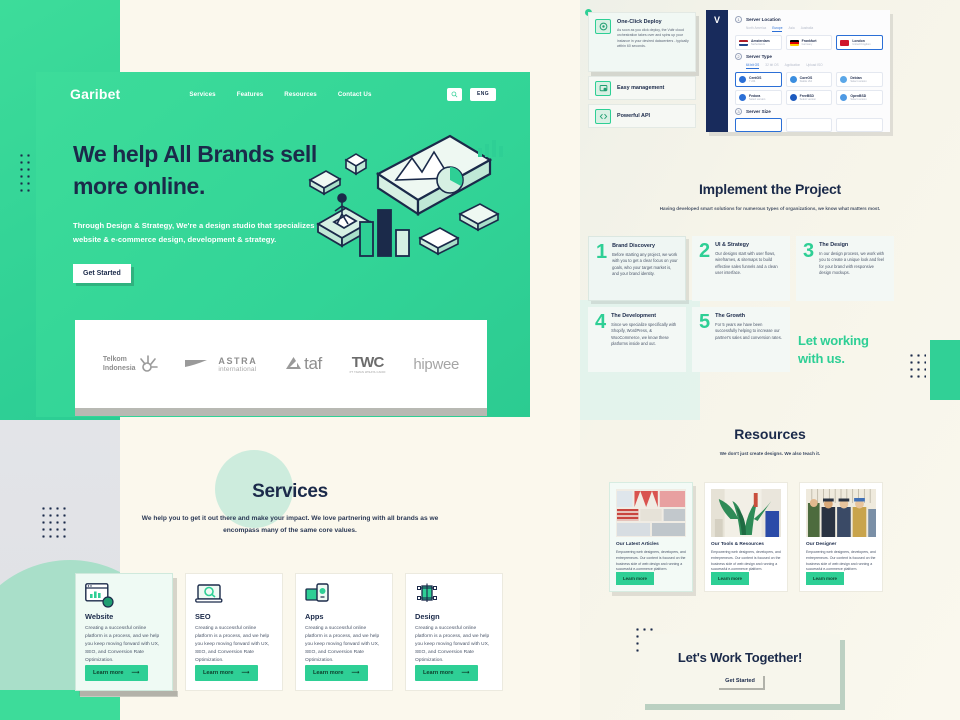  Describe the element at coordinates (313, 363) in the screenshot. I see `client-taf-text: taf` at that location.